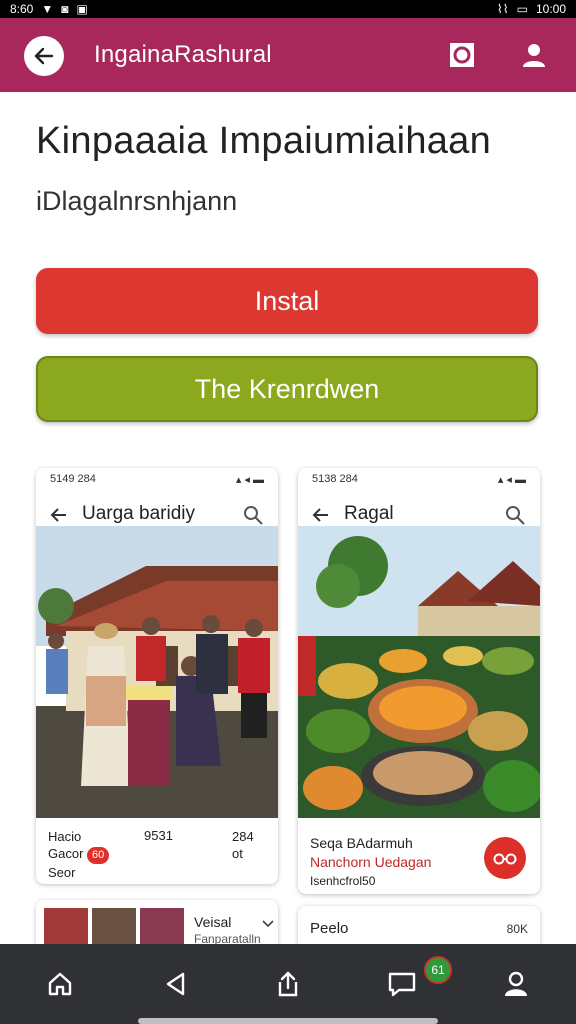 The image size is (576, 1024). Describe the element at coordinates (73, 479) in the screenshot. I see `card-status-time: 5149 284` at that location.